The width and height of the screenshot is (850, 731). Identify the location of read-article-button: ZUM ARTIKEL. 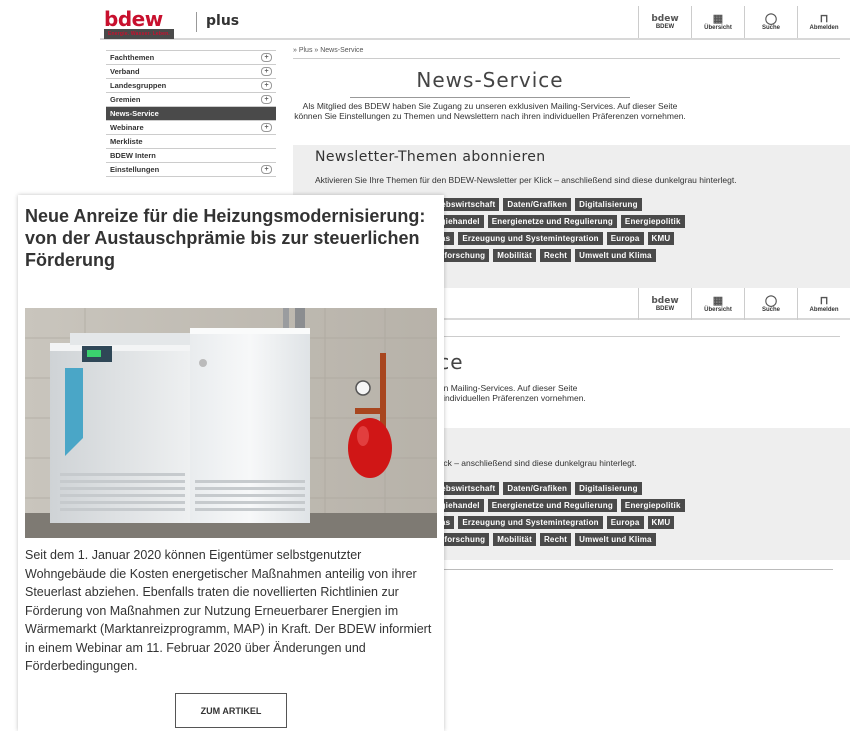
(231, 710).